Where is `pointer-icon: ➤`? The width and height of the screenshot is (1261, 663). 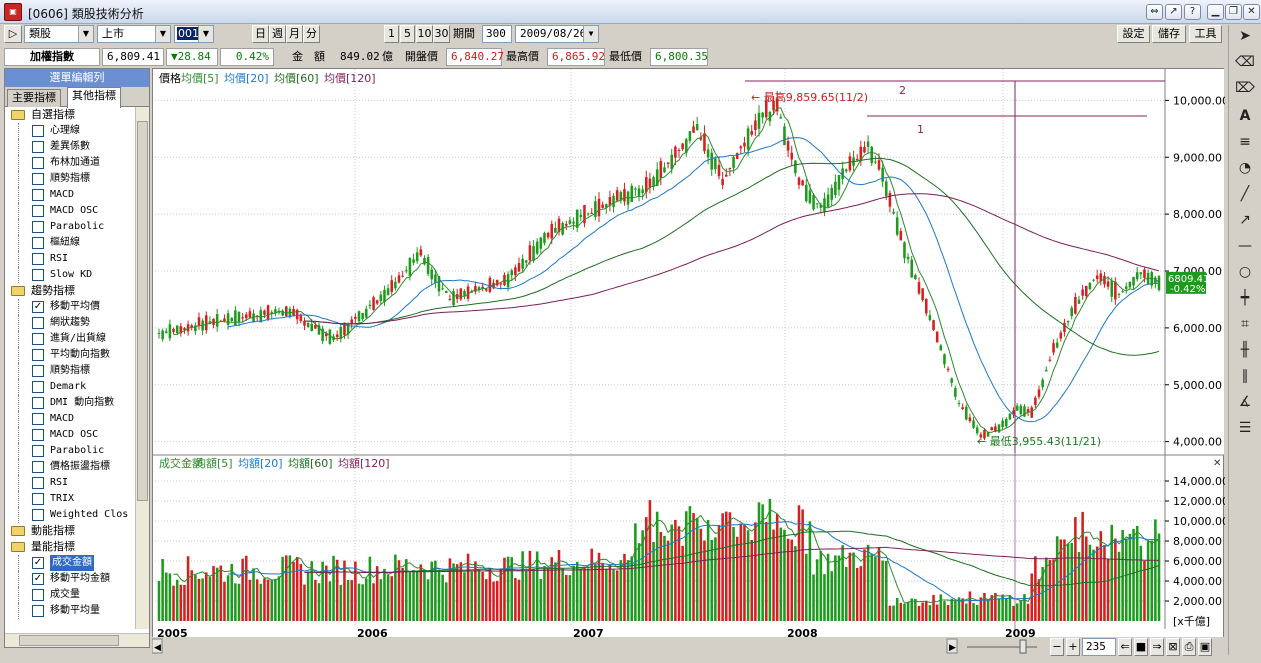 pointer-icon: ➤ is located at coordinates (1245, 36).